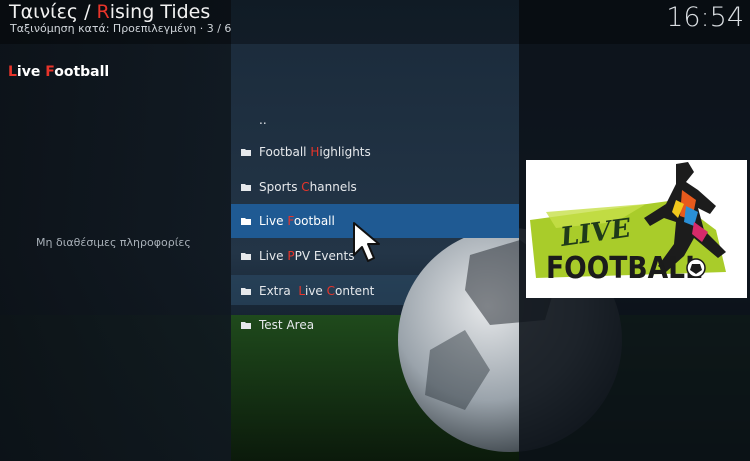 This screenshot has width=750, height=461. Describe the element at coordinates (287, 325) in the screenshot. I see `list-item-label: Test Area` at that location.